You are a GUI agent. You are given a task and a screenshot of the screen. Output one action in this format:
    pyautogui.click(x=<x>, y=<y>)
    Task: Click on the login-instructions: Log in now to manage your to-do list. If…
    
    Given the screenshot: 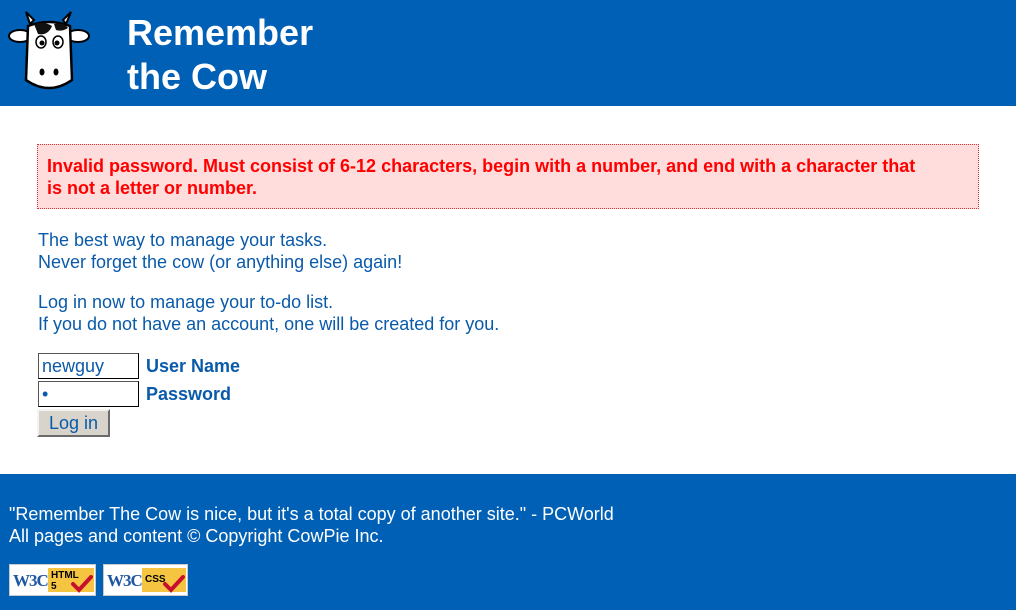 What is the action you would take?
    pyautogui.click(x=268, y=313)
    